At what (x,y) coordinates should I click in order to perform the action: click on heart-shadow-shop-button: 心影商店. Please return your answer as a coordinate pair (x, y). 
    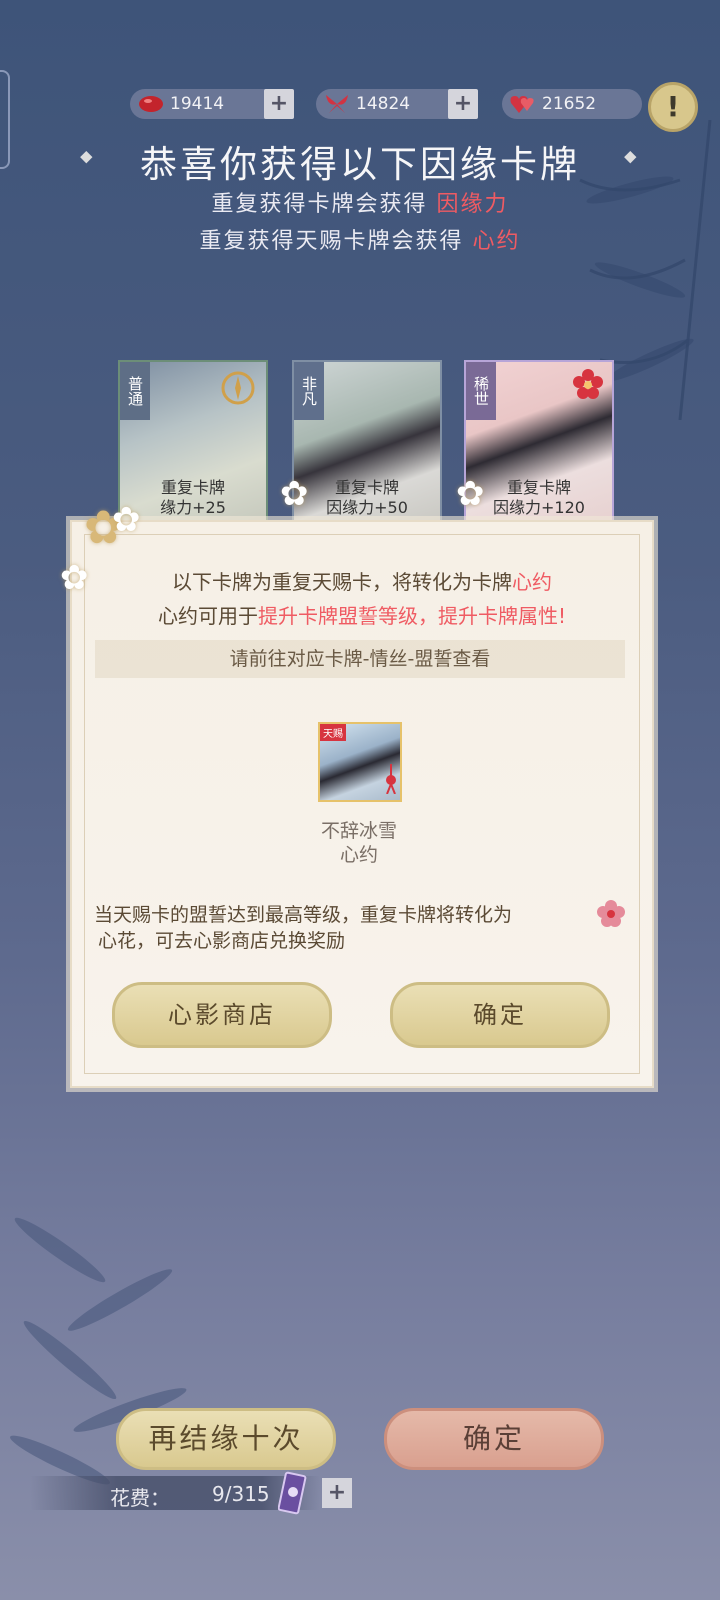
    Looking at the image, I should click on (222, 1015).